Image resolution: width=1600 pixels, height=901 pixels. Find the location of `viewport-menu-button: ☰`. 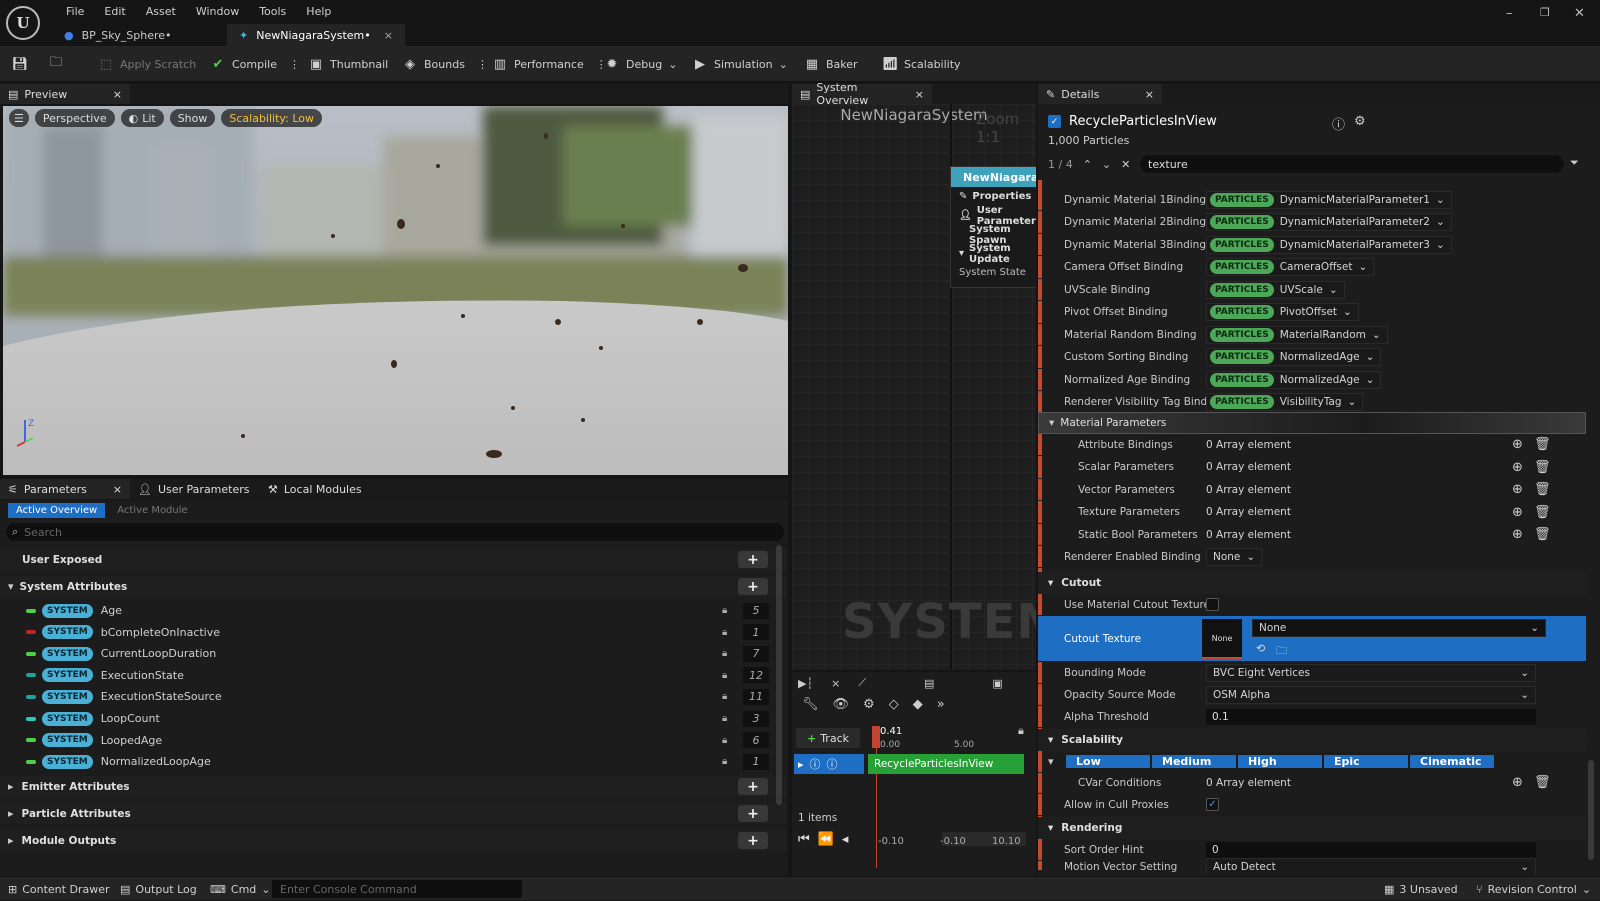

viewport-menu-button: ☰ is located at coordinates (19, 118).